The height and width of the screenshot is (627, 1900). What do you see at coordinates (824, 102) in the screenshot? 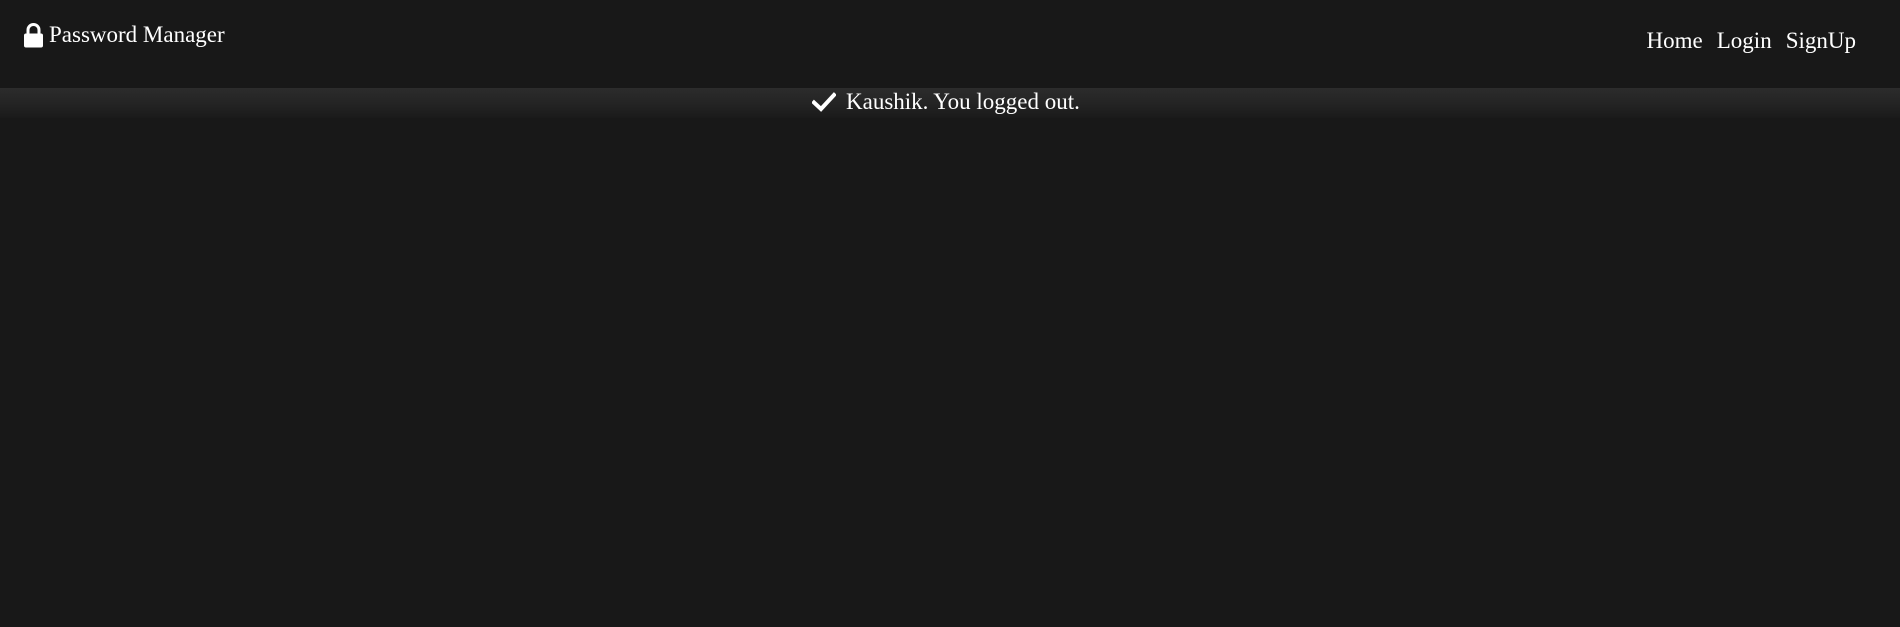
I see `check-icon` at bounding box center [824, 102].